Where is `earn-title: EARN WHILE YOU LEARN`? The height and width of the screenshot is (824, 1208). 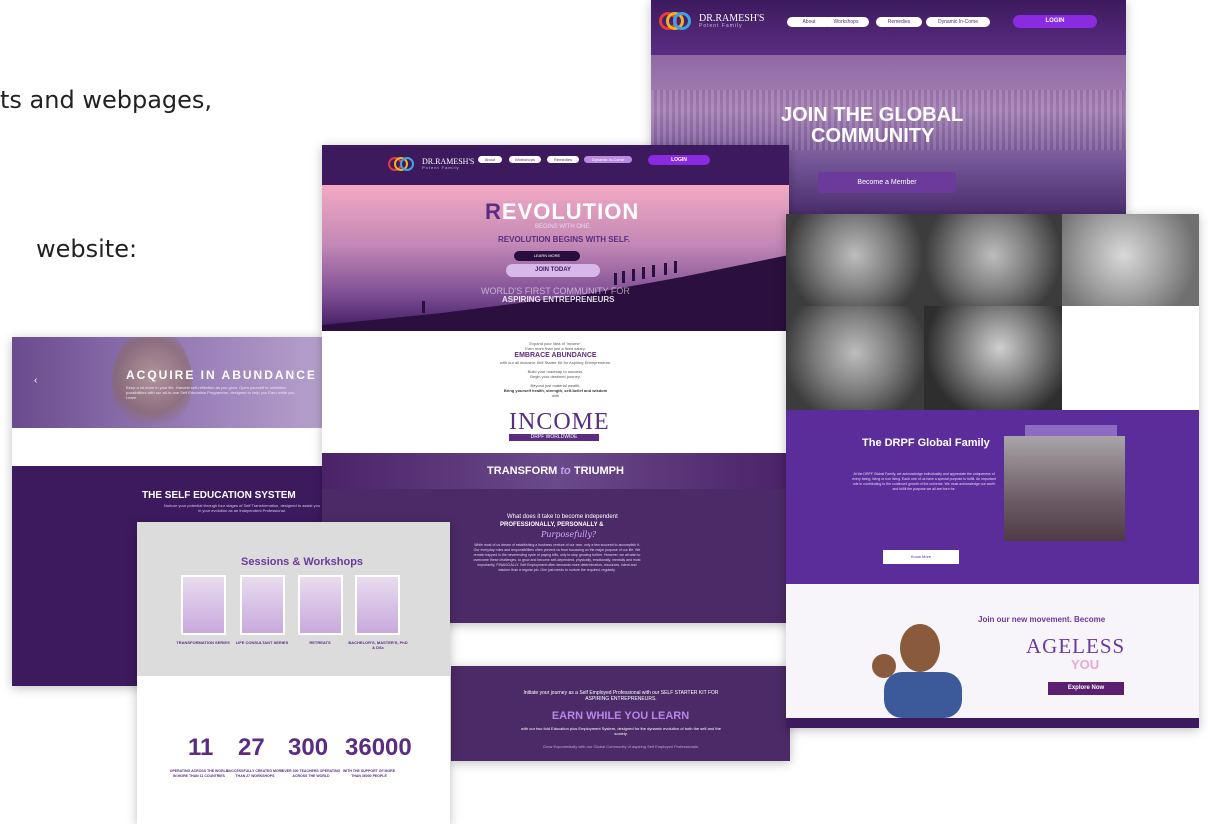 earn-title: EARN WHILE YOU LEARN is located at coordinates (620, 716).